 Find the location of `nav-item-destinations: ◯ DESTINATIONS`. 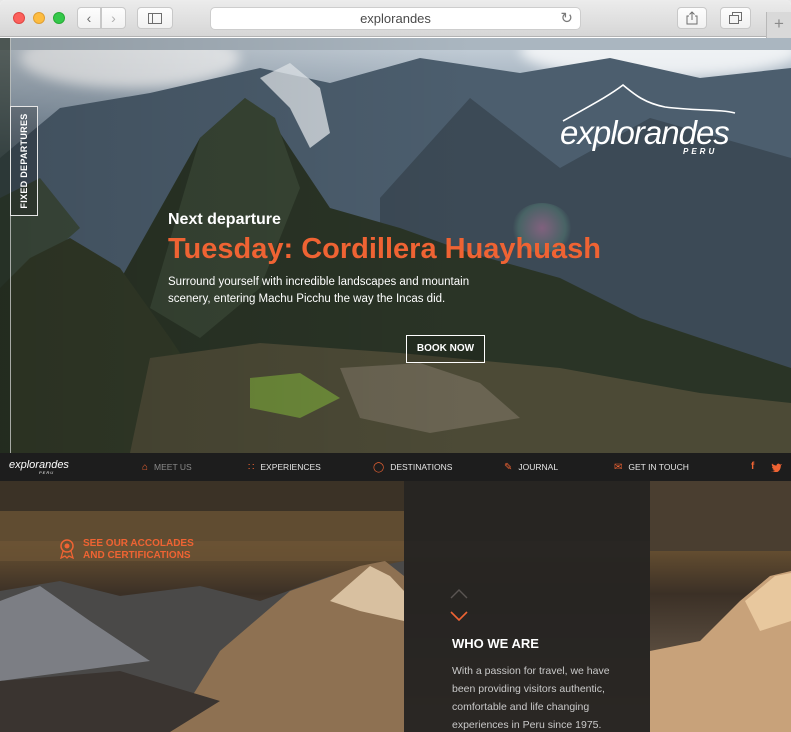

nav-item-destinations: ◯ DESTINATIONS is located at coordinates (412, 467).